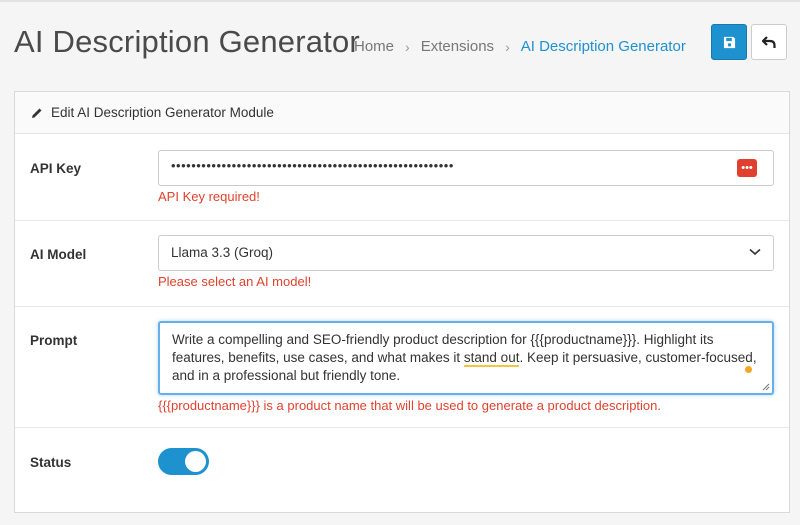 Image resolution: width=800 pixels, height=525 pixels. What do you see at coordinates (195, 461) in the screenshot?
I see `toggle-knob` at bounding box center [195, 461].